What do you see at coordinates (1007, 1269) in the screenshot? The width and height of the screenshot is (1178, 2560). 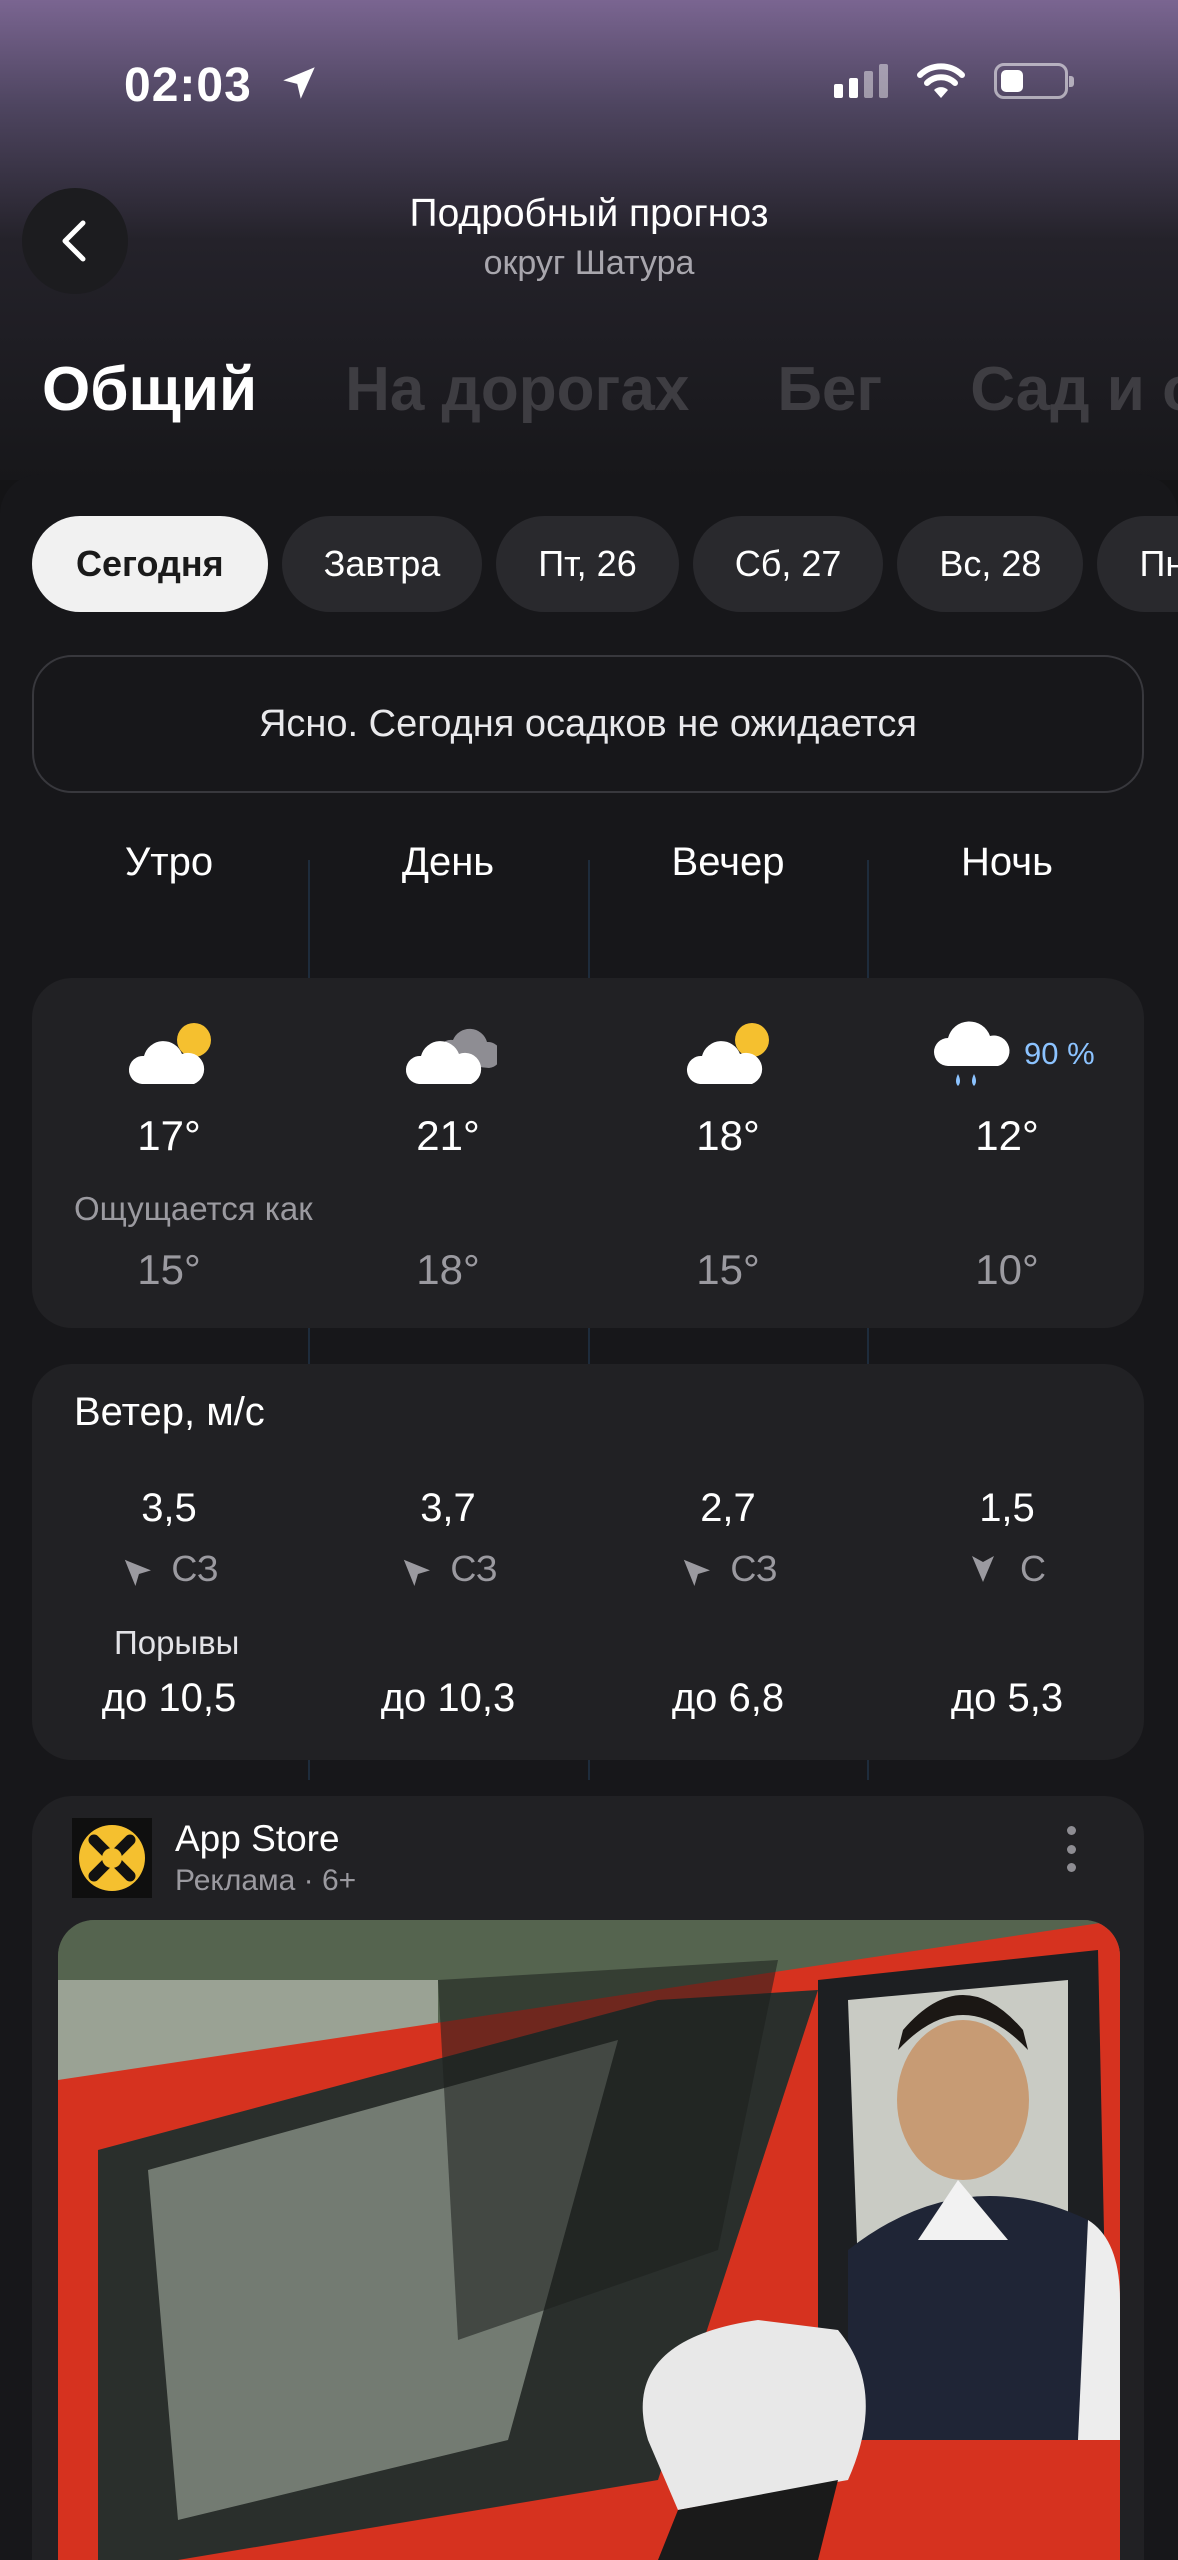 I see `feels-night: 10°` at bounding box center [1007, 1269].